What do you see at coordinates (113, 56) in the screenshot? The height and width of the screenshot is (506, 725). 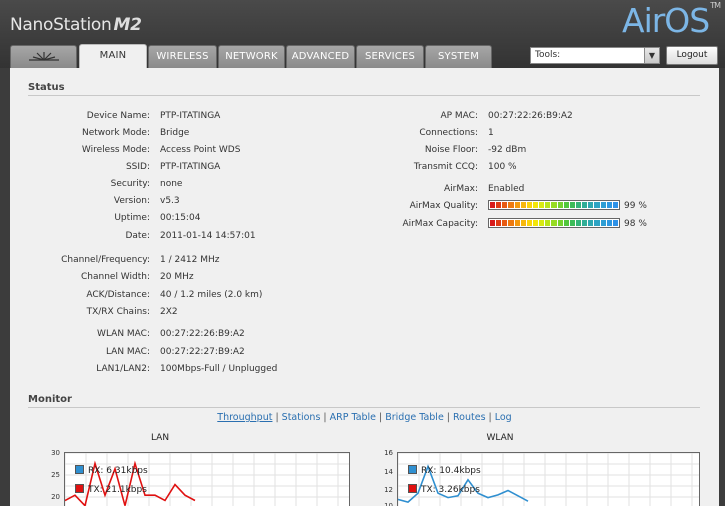 I see `tab-main: MAIN` at bounding box center [113, 56].